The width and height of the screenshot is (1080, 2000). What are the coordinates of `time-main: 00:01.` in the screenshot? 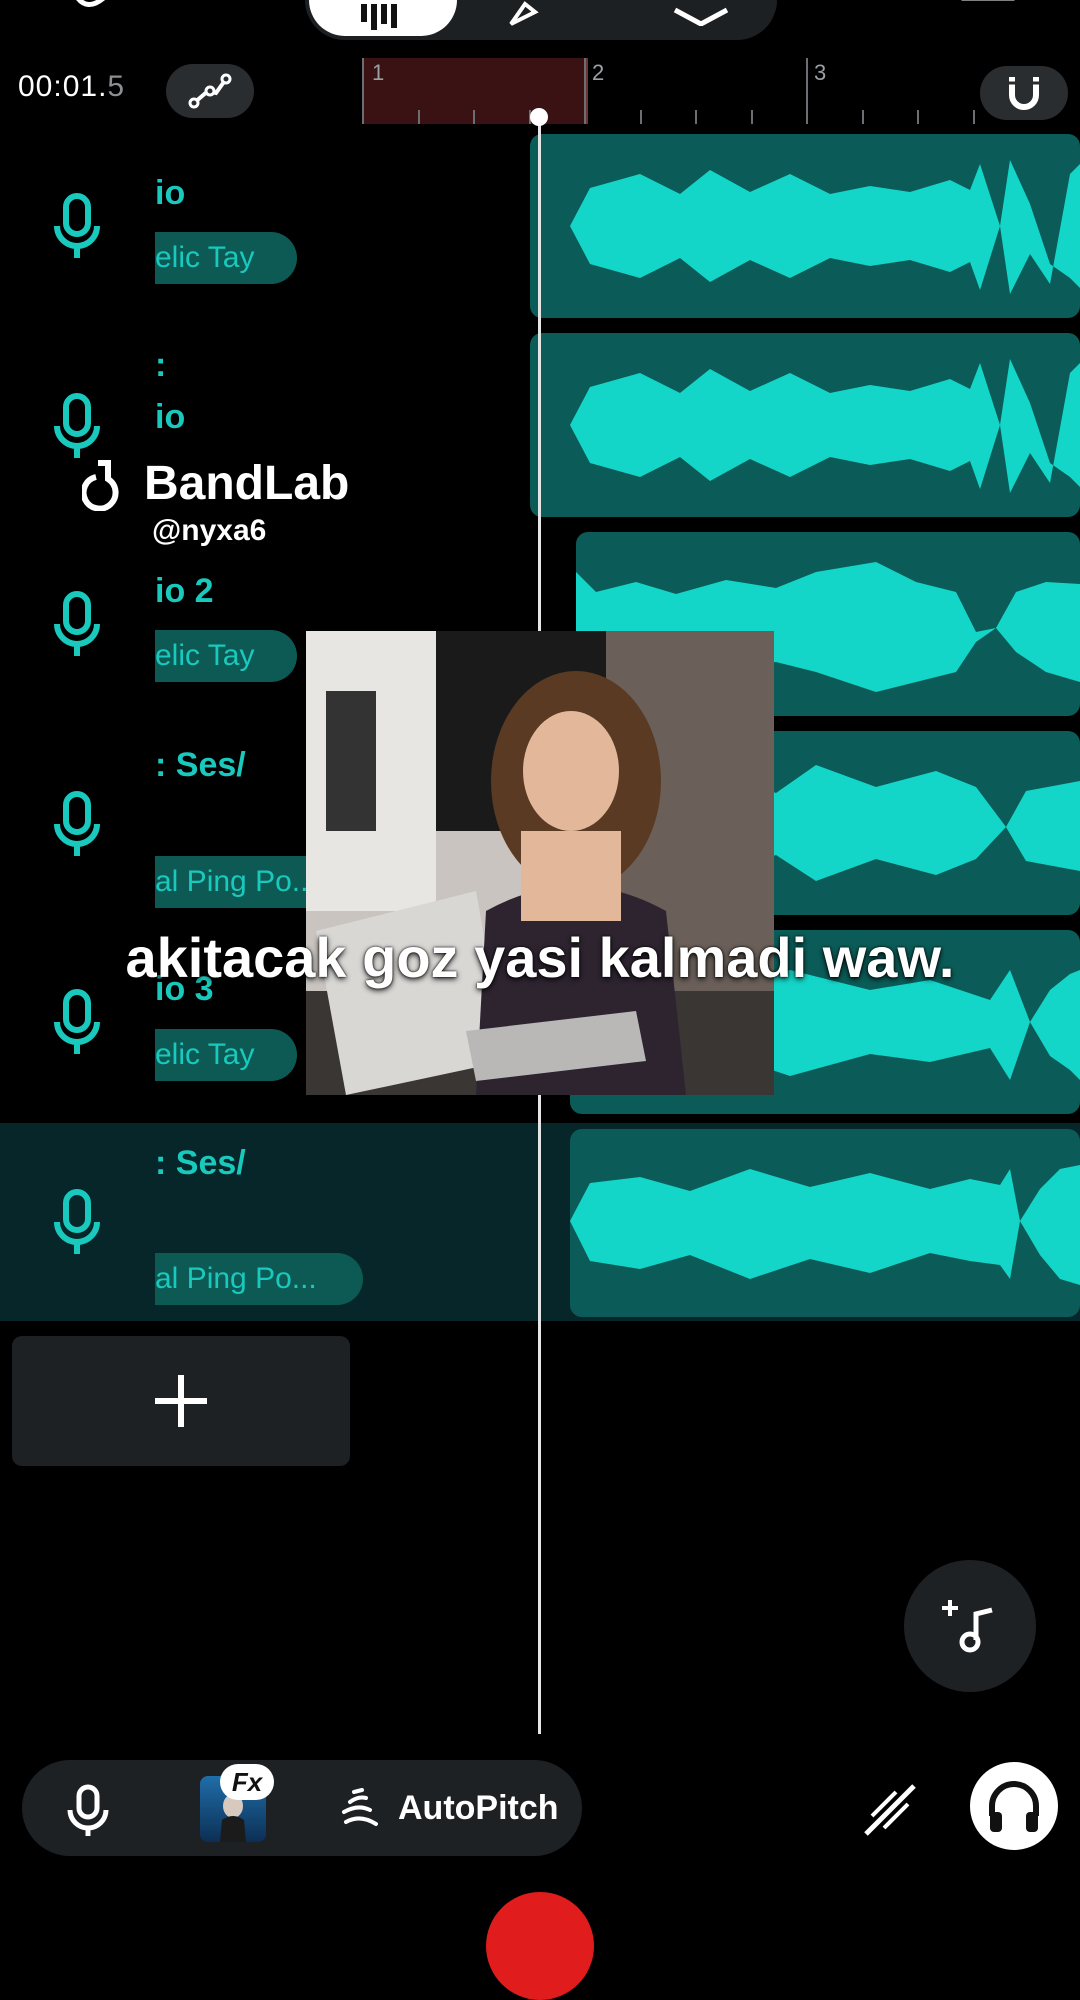 It's located at (63, 86).